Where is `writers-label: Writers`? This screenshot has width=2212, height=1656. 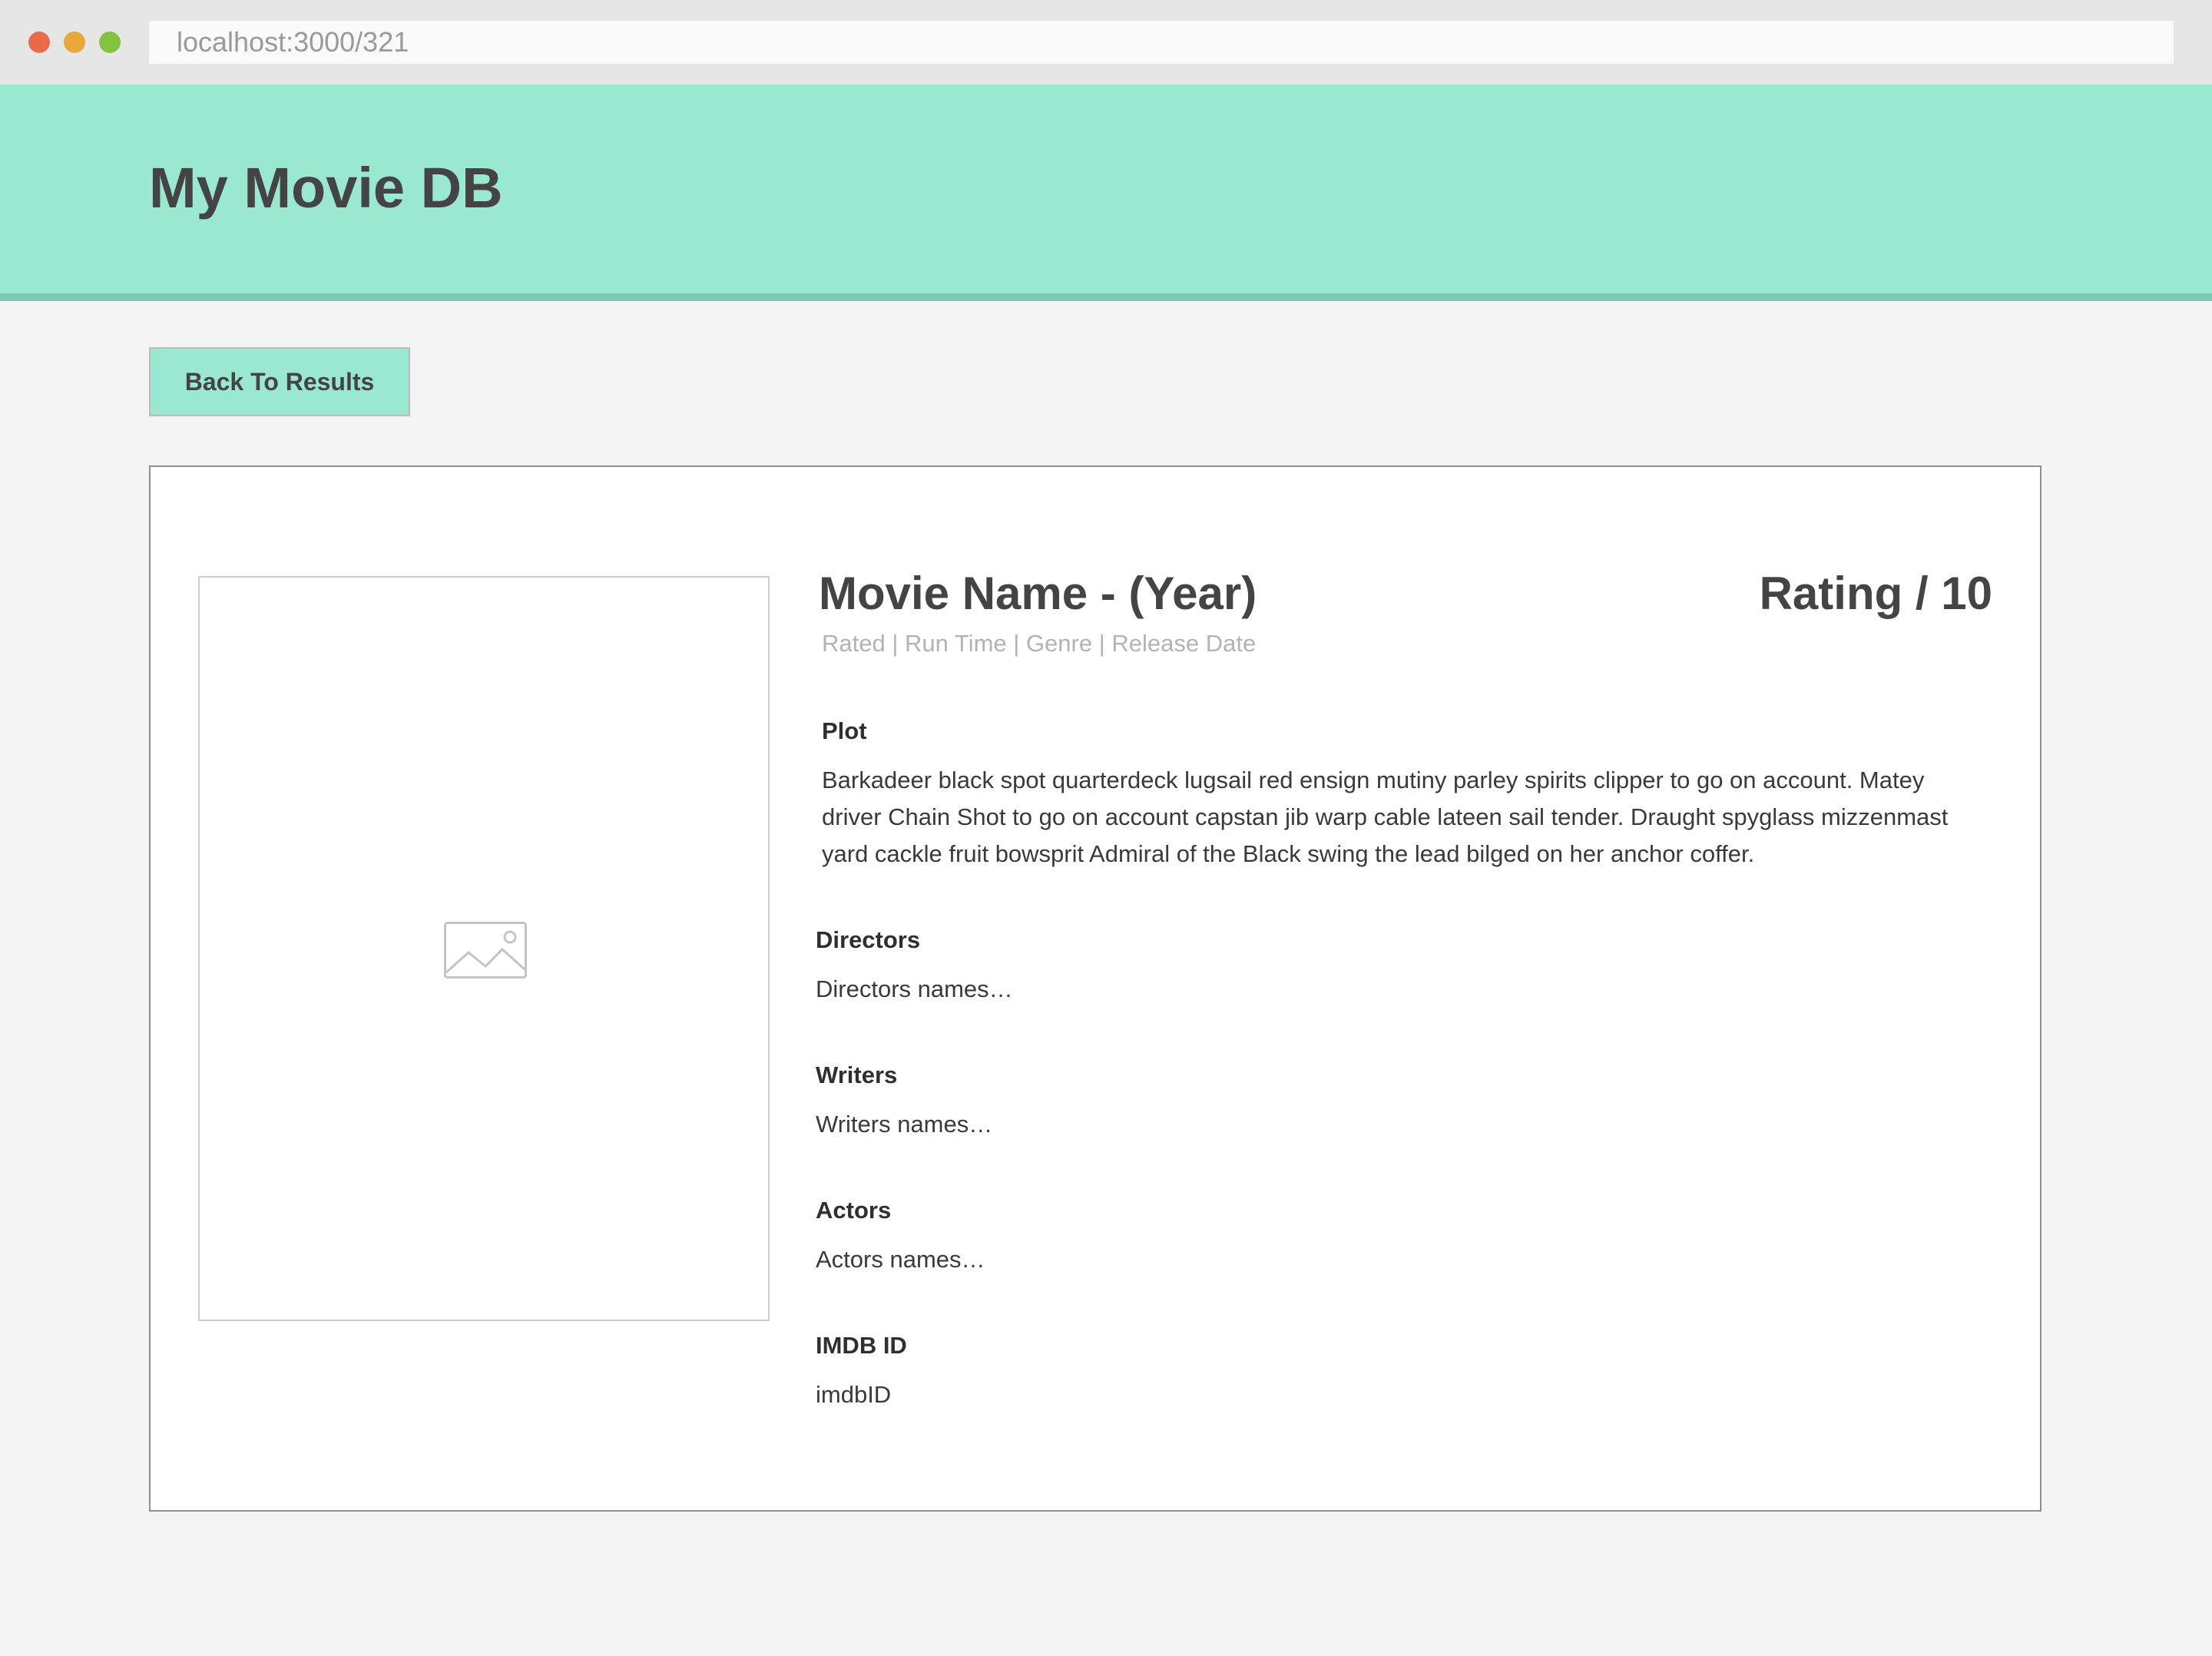 writers-label: Writers is located at coordinates (857, 1074).